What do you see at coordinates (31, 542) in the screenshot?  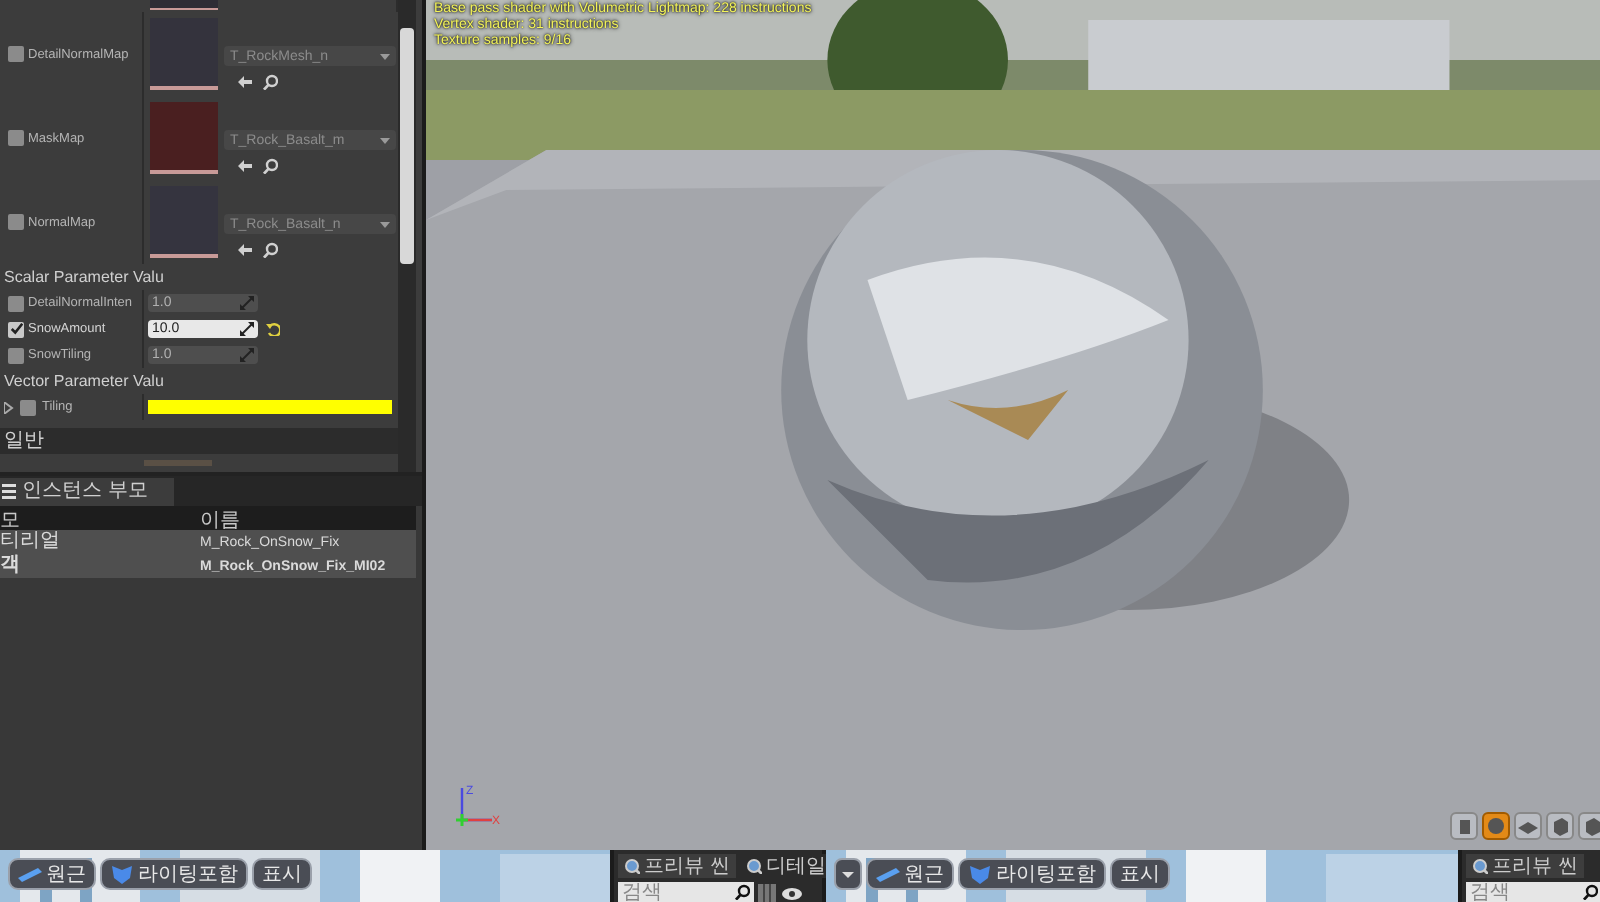 I see `table-cell-text: 티리얼` at bounding box center [31, 542].